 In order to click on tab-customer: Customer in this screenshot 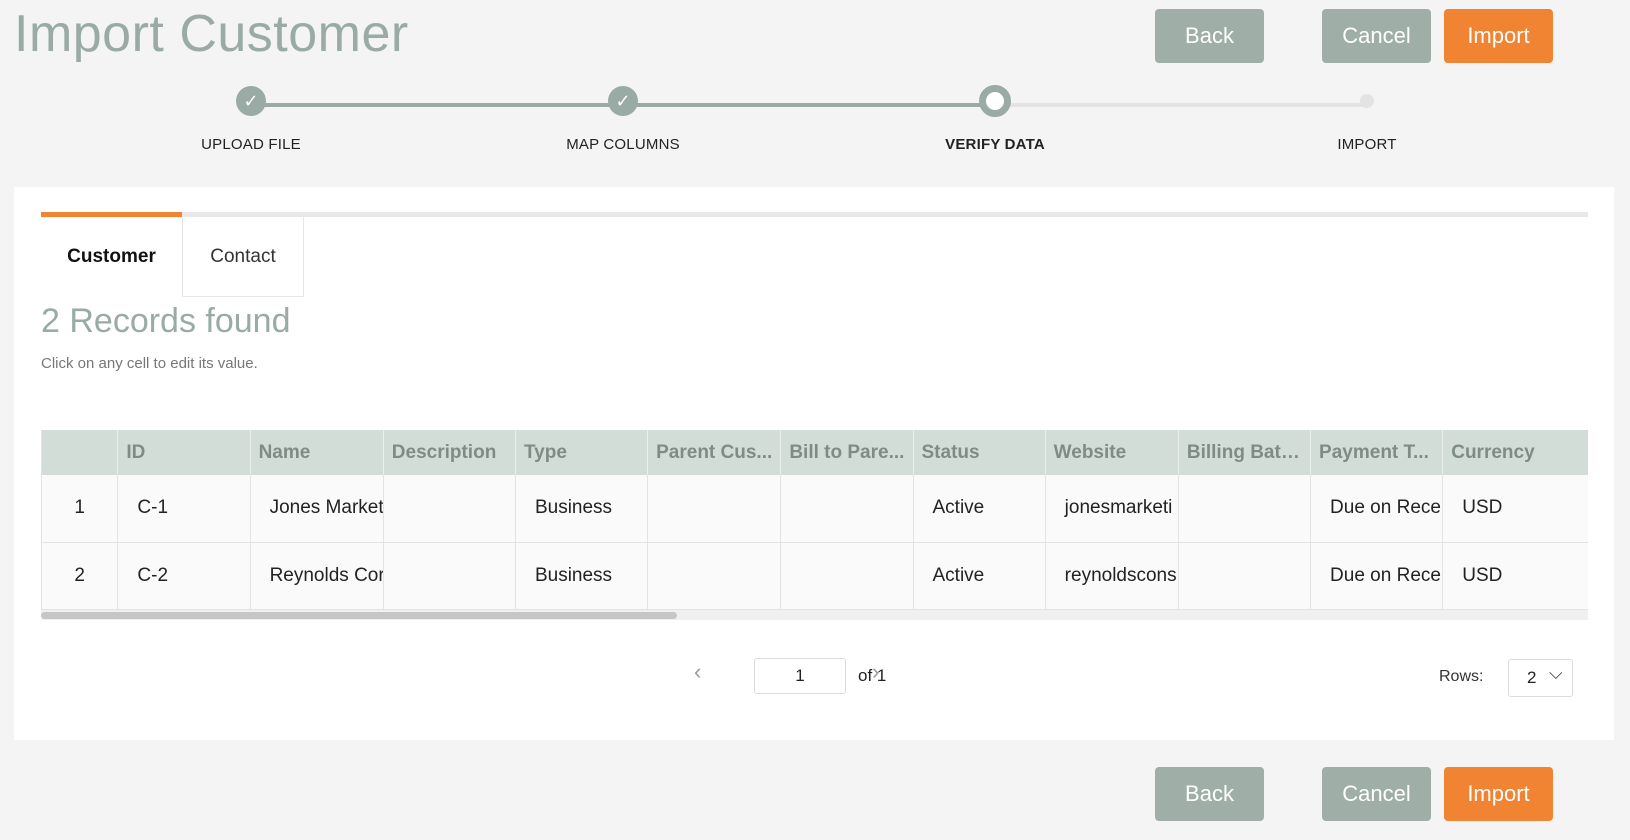, I will do `click(111, 257)`.